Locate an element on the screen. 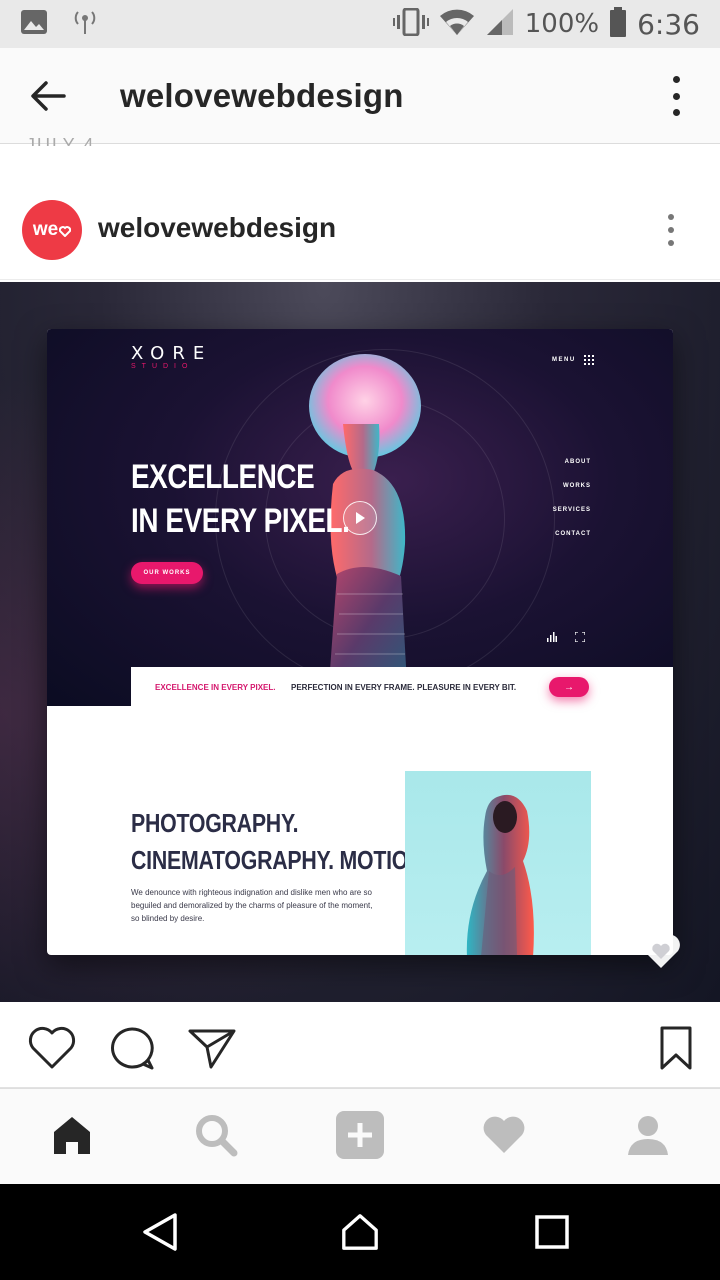  clock: 6:36 is located at coordinates (668, 24).